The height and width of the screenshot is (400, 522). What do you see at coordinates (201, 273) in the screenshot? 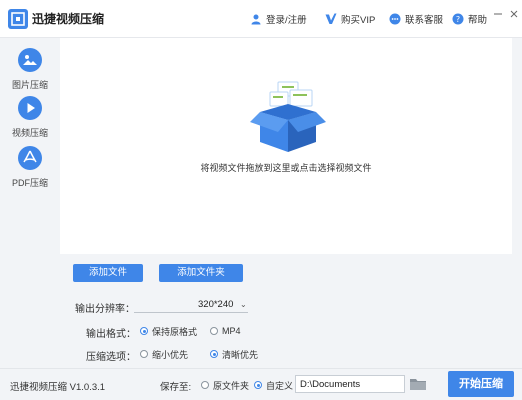
I see `add-folder-button: 添加文件夹` at bounding box center [201, 273].